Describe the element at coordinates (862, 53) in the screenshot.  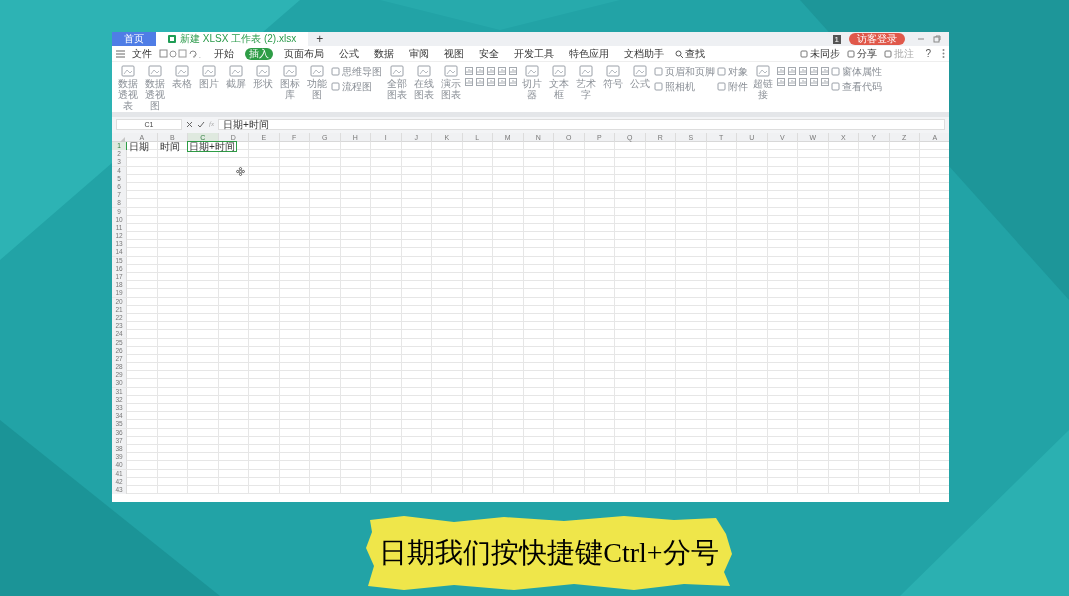
I see `toolbar-button: 分享` at that location.